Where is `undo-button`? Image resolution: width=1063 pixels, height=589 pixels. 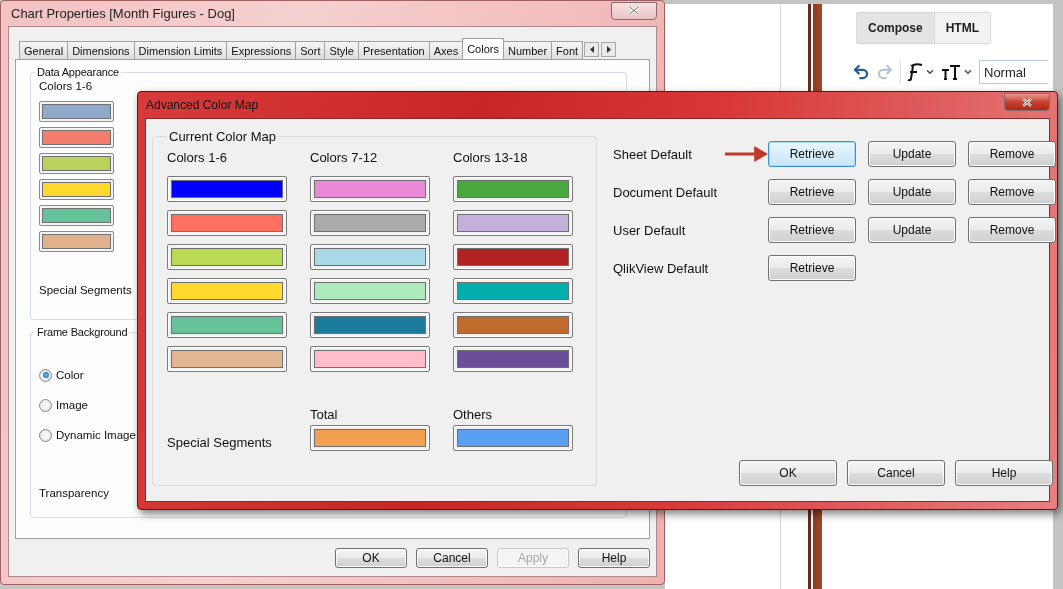 undo-button is located at coordinates (861, 72).